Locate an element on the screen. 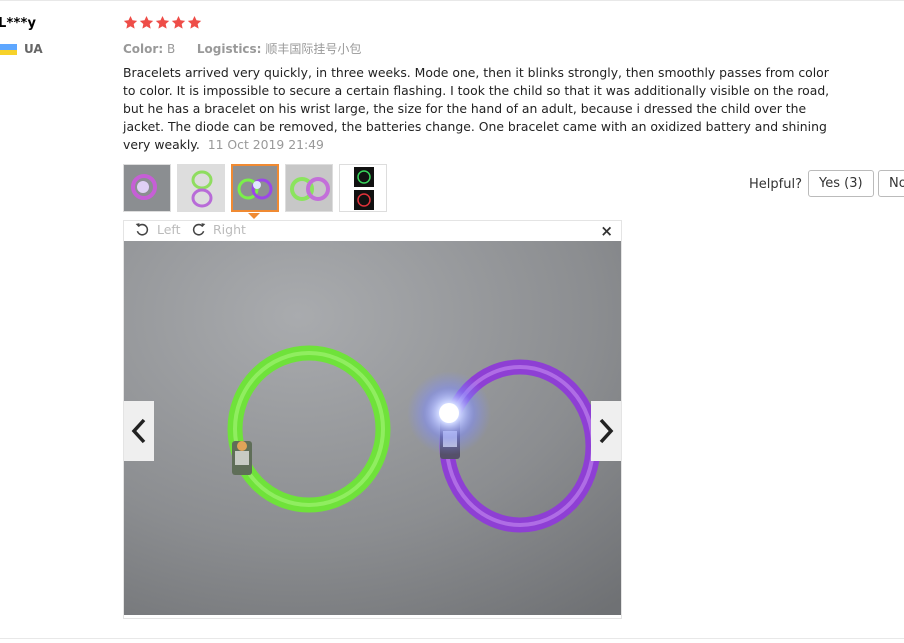 The image size is (904, 643). thumbnail-strip is located at coordinates (255, 188).